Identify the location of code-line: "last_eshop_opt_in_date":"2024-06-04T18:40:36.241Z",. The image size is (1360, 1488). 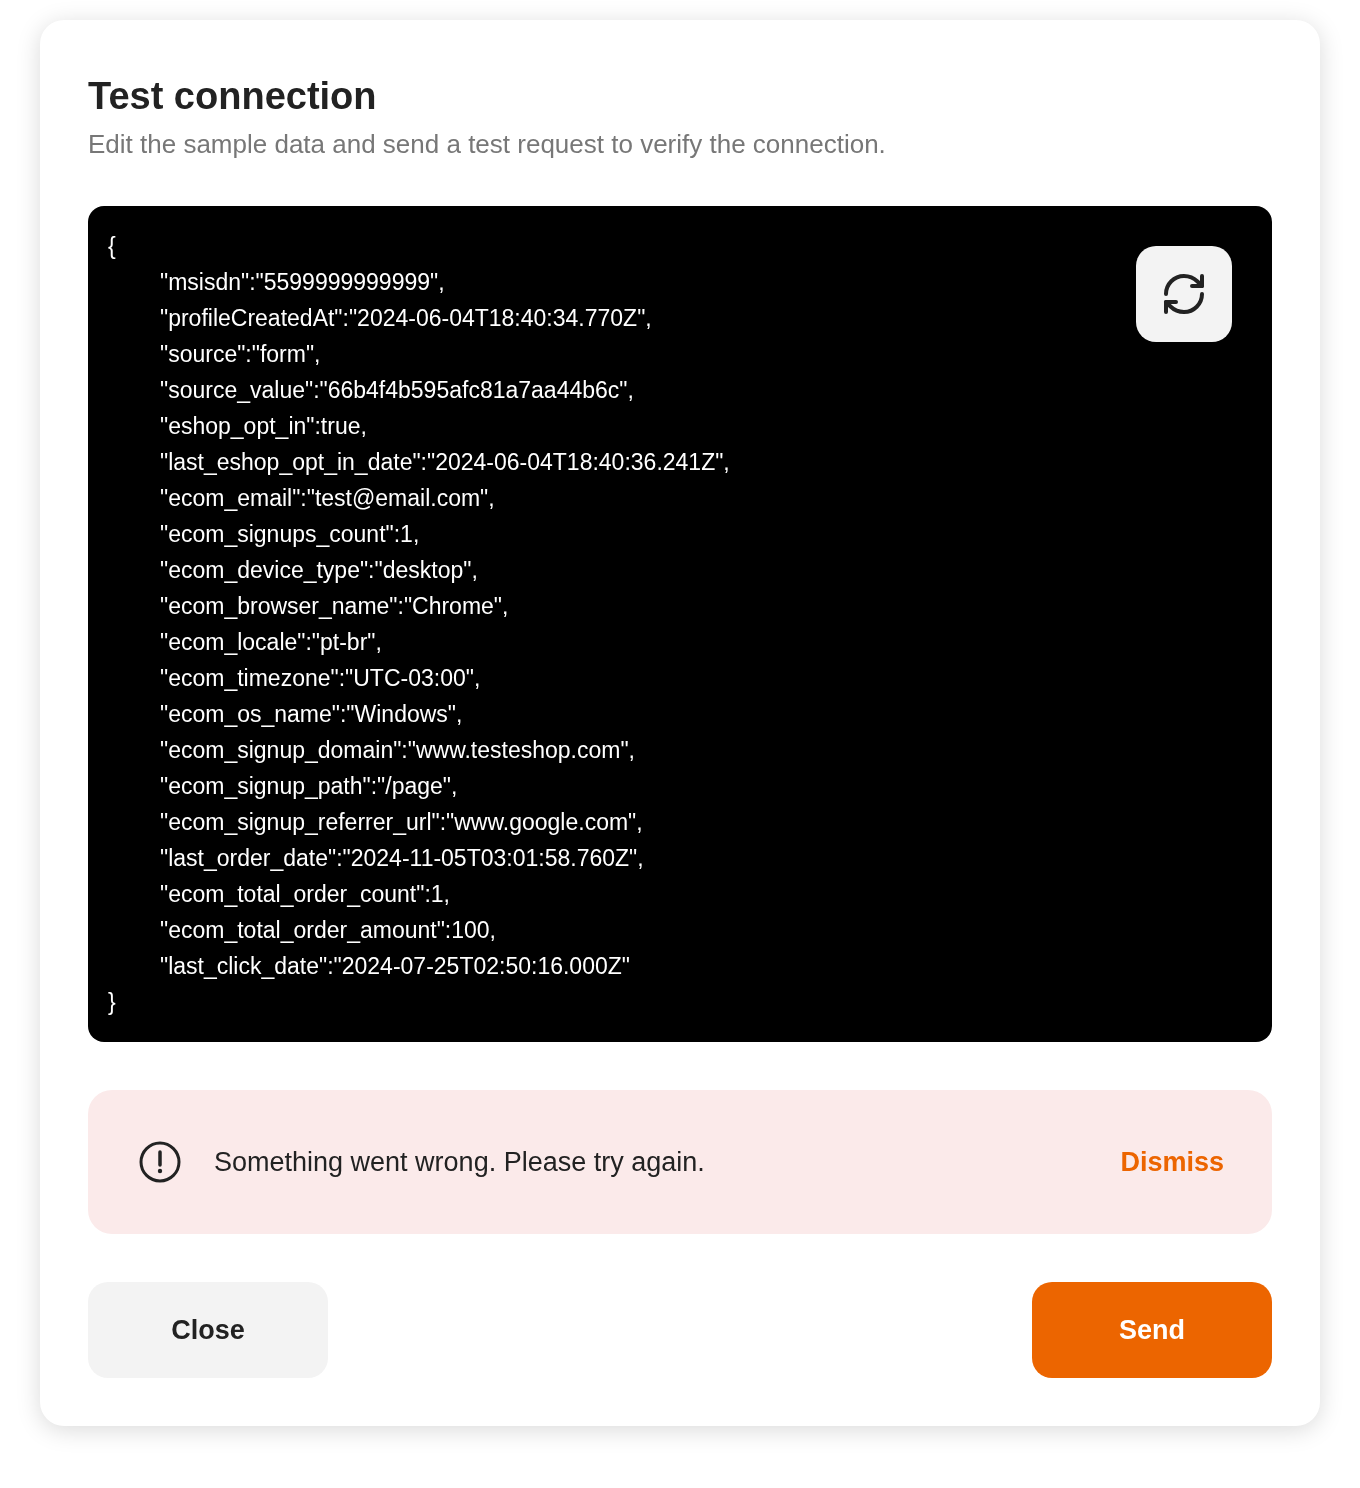
(445, 462).